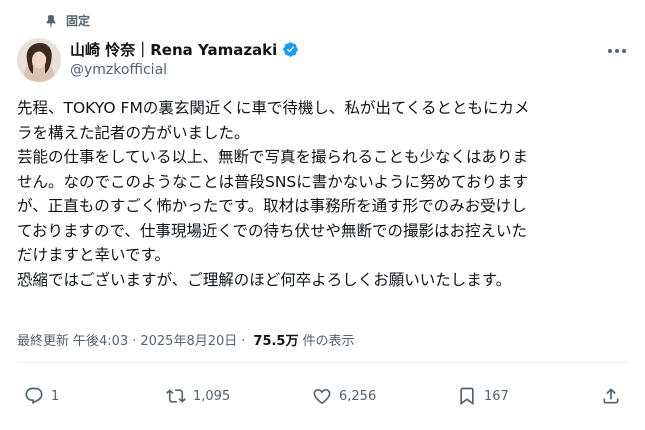 The height and width of the screenshot is (430, 645). I want to click on tweet-line: 恐縮ではございますが、ご理解のほど何卒よろしくお願いいたします。, so click(264, 279).